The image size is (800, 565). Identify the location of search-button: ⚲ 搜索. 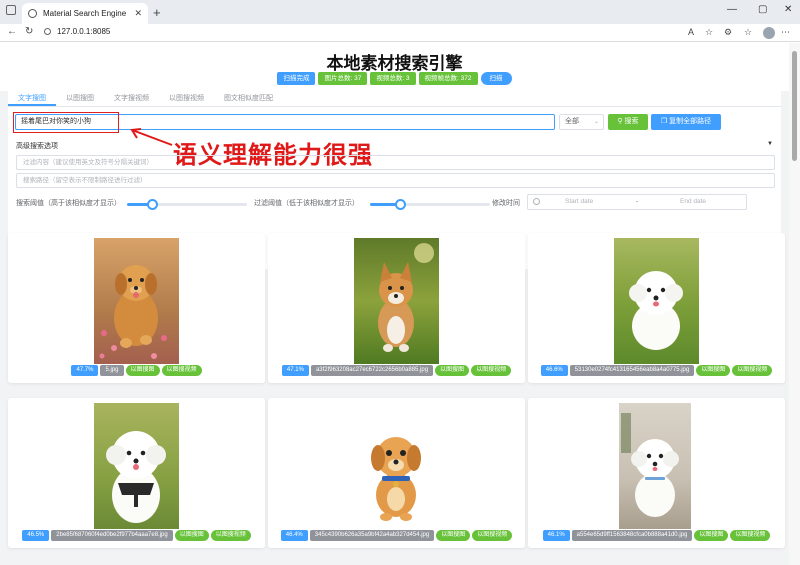
(628, 122).